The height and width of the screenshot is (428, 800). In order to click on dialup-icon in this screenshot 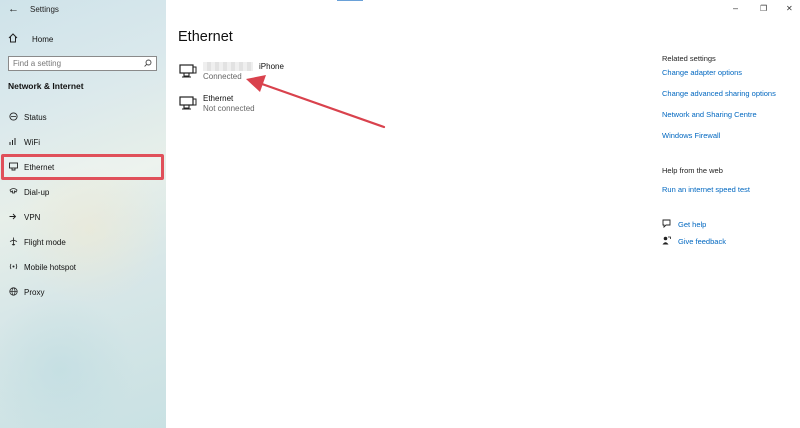, I will do `click(13, 192)`.